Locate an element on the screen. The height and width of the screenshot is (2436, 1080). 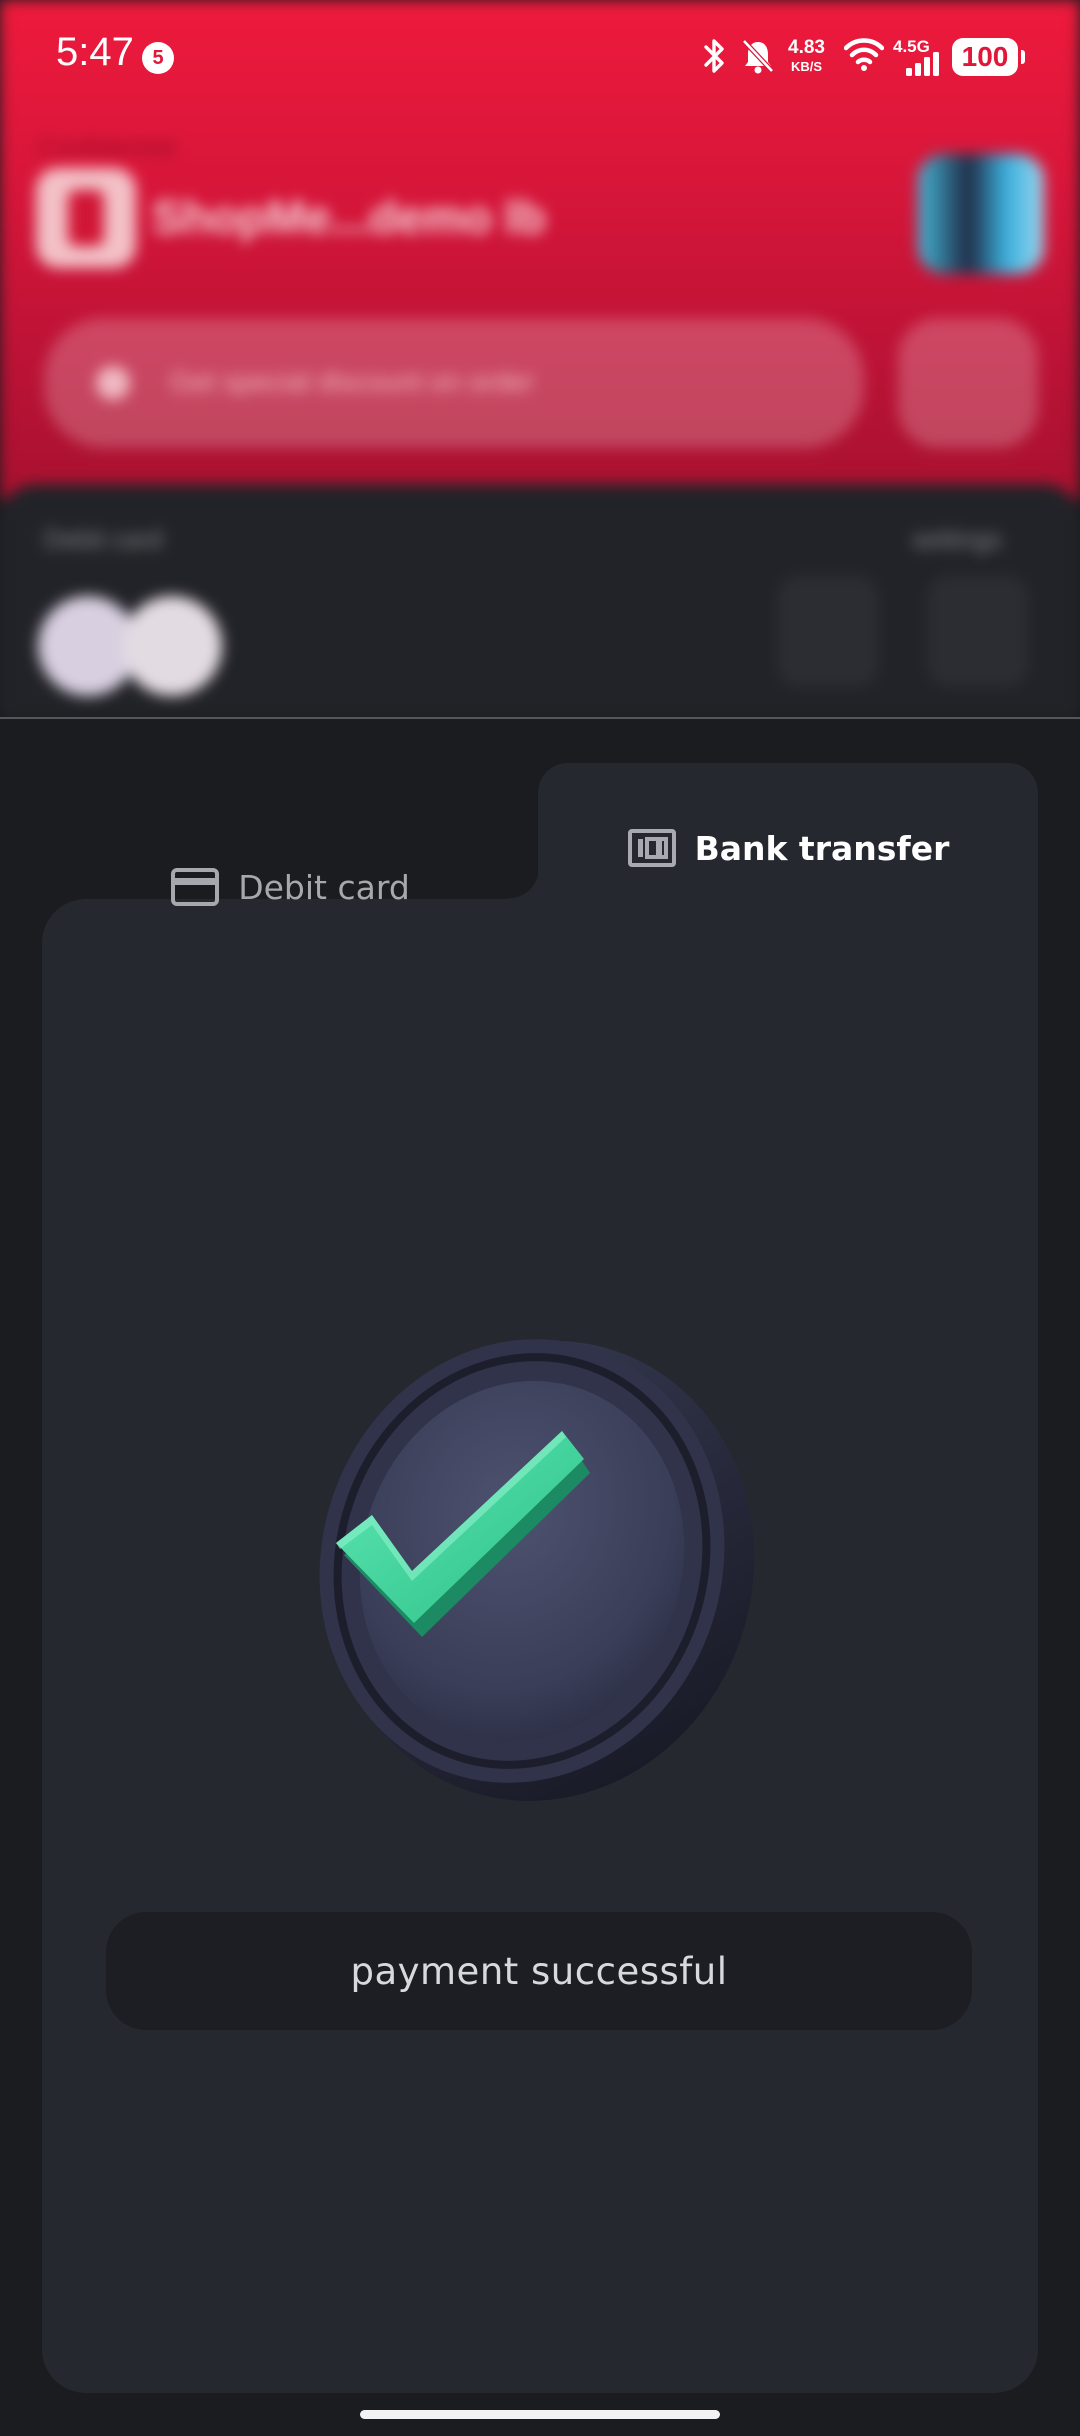
scan-button is located at coordinates (968, 383).